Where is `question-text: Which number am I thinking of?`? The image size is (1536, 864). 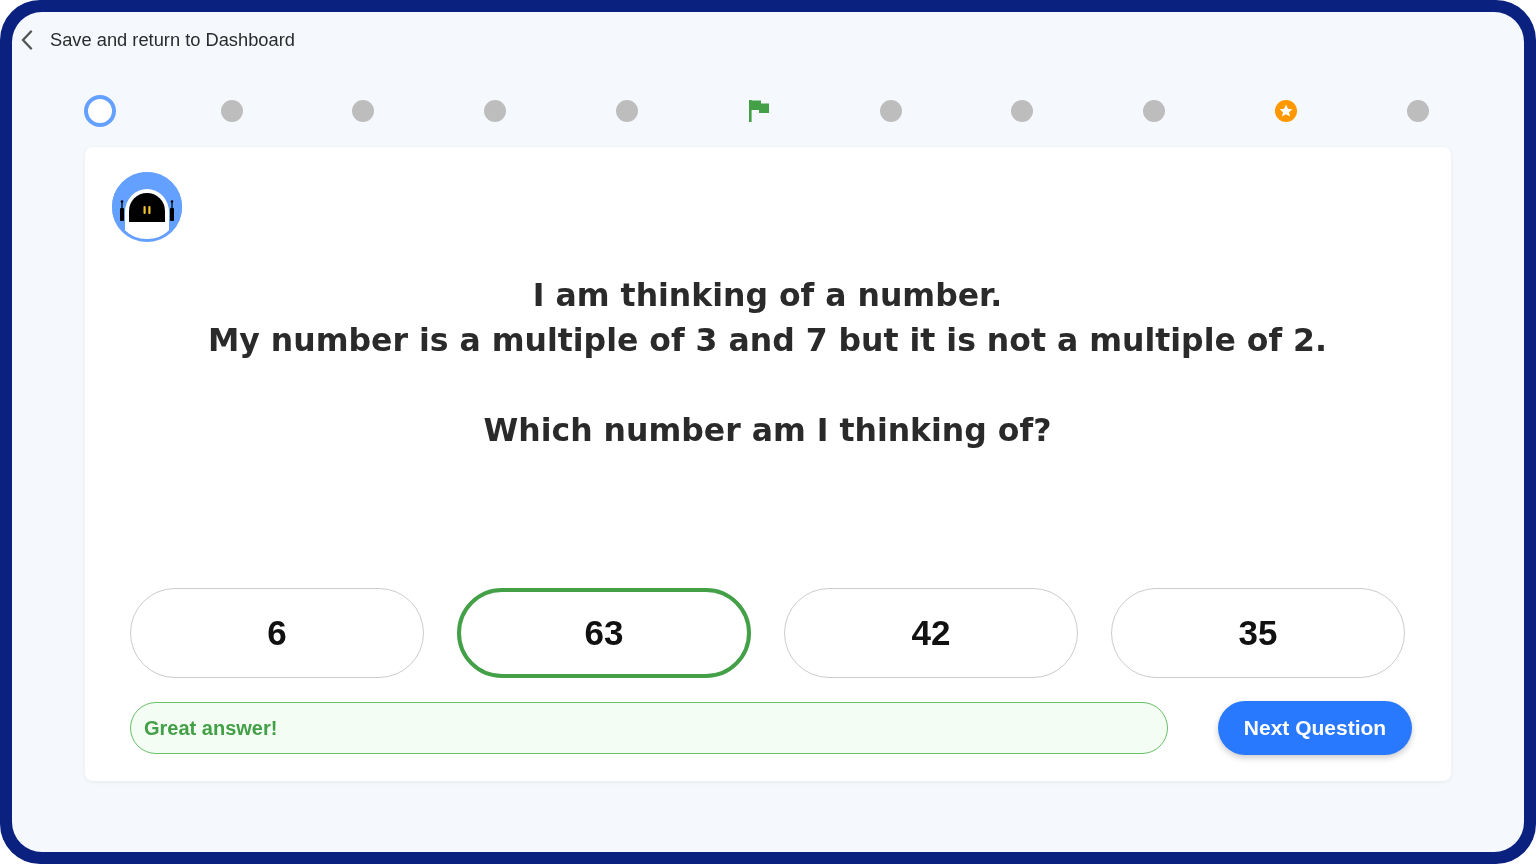
question-text: Which number am I thinking of? is located at coordinates (767, 430).